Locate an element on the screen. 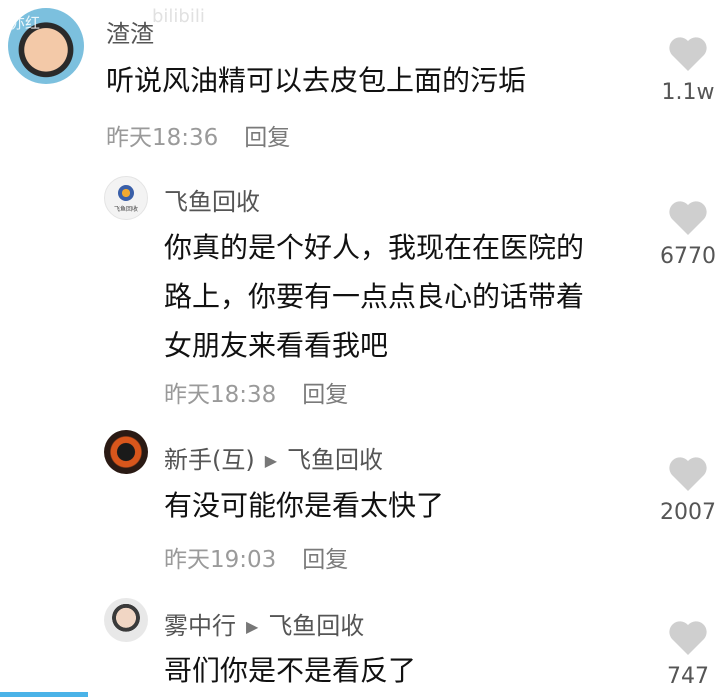 This screenshot has height=697, width=718. timestamp: 昨天18:36 is located at coordinates (162, 138).